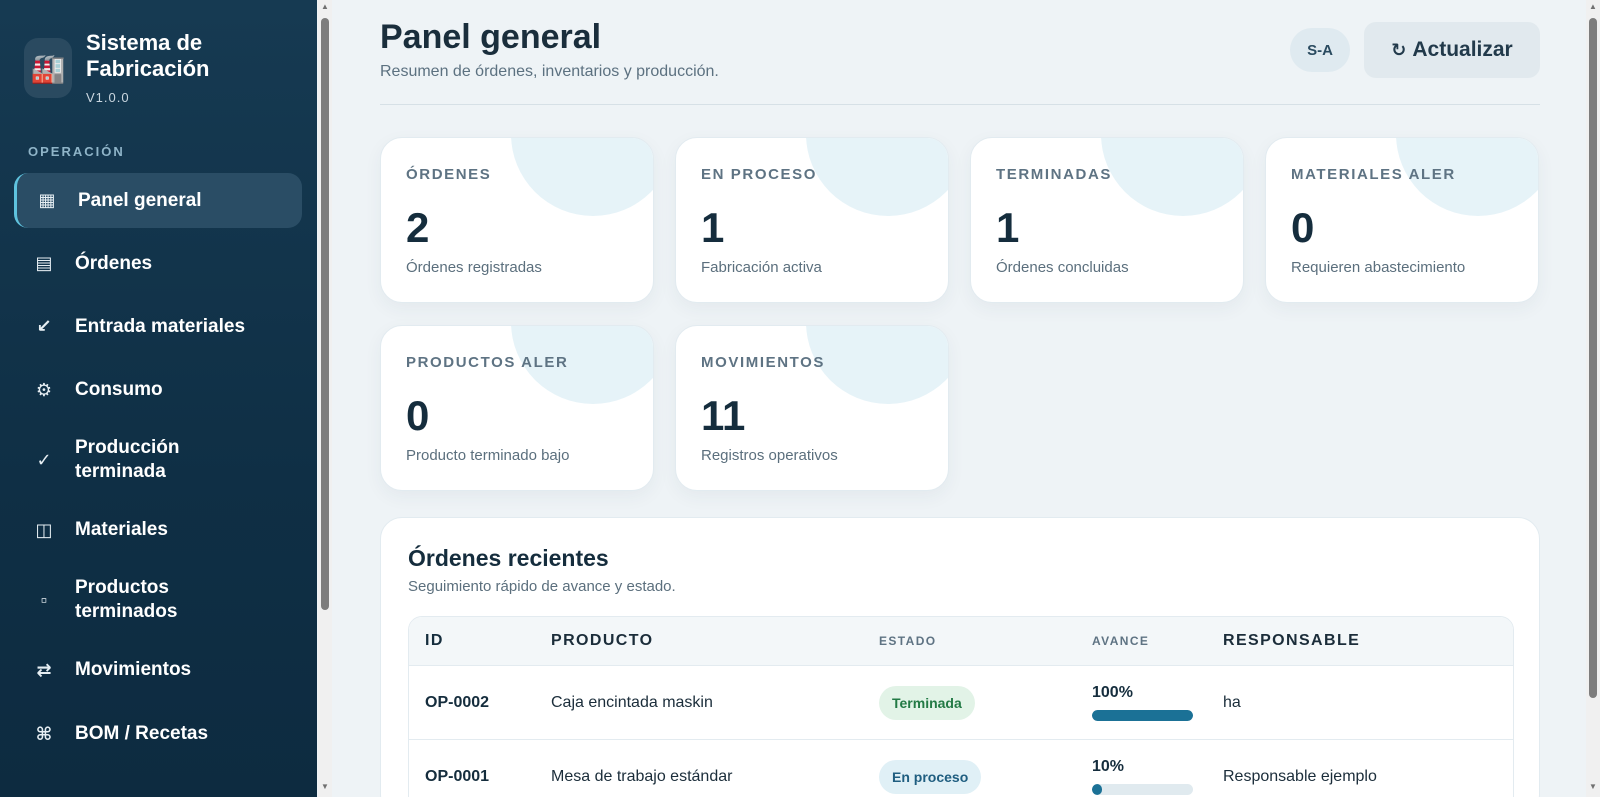 This screenshot has width=1600, height=797. What do you see at coordinates (763, 362) in the screenshot?
I see `stat-label: MOVIMIENTOS` at bounding box center [763, 362].